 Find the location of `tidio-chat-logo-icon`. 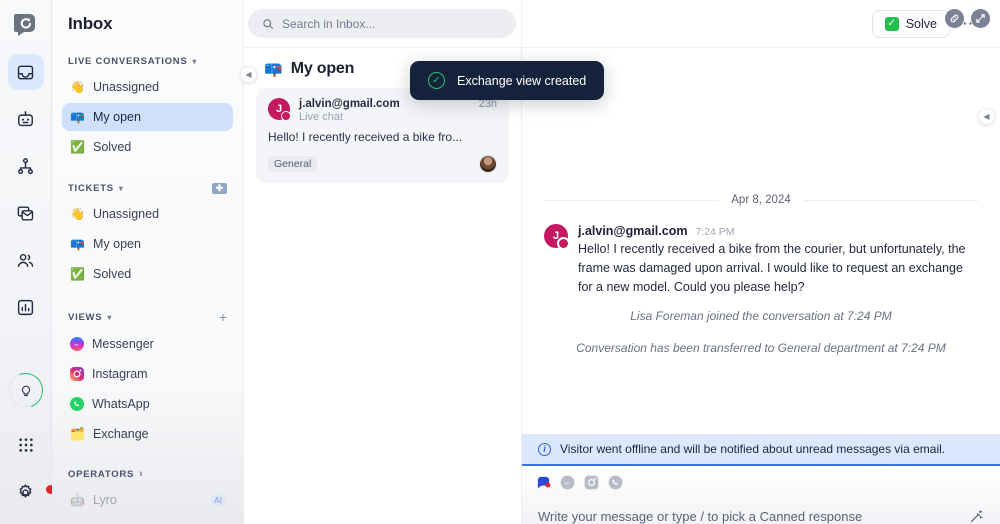

tidio-chat-logo-icon is located at coordinates (26, 25).